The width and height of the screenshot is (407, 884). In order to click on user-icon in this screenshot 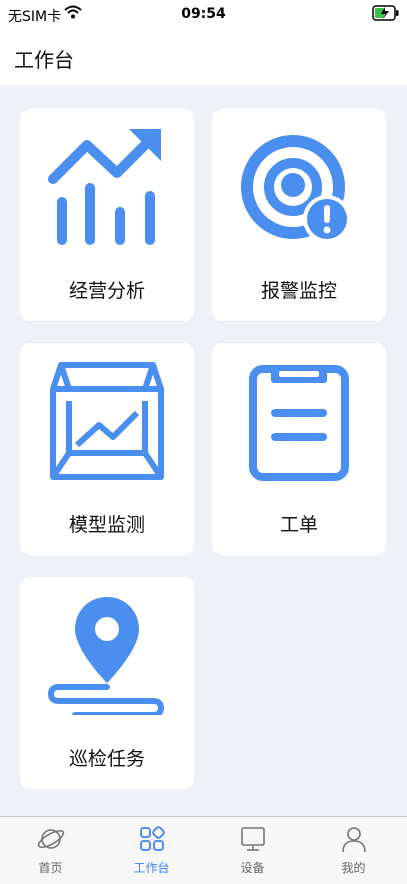, I will do `click(354, 840)`.